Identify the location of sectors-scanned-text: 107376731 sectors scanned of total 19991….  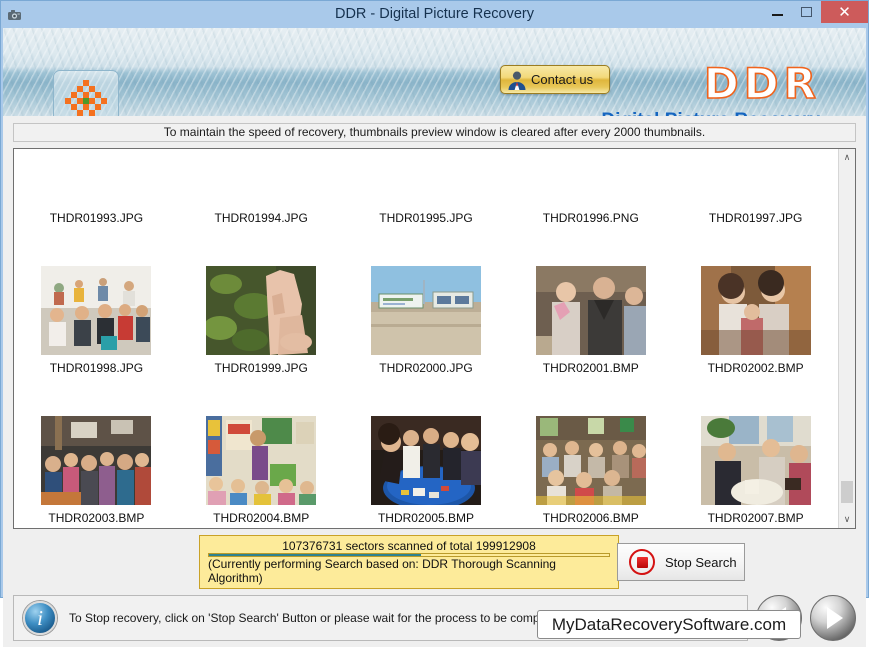
(409, 546).